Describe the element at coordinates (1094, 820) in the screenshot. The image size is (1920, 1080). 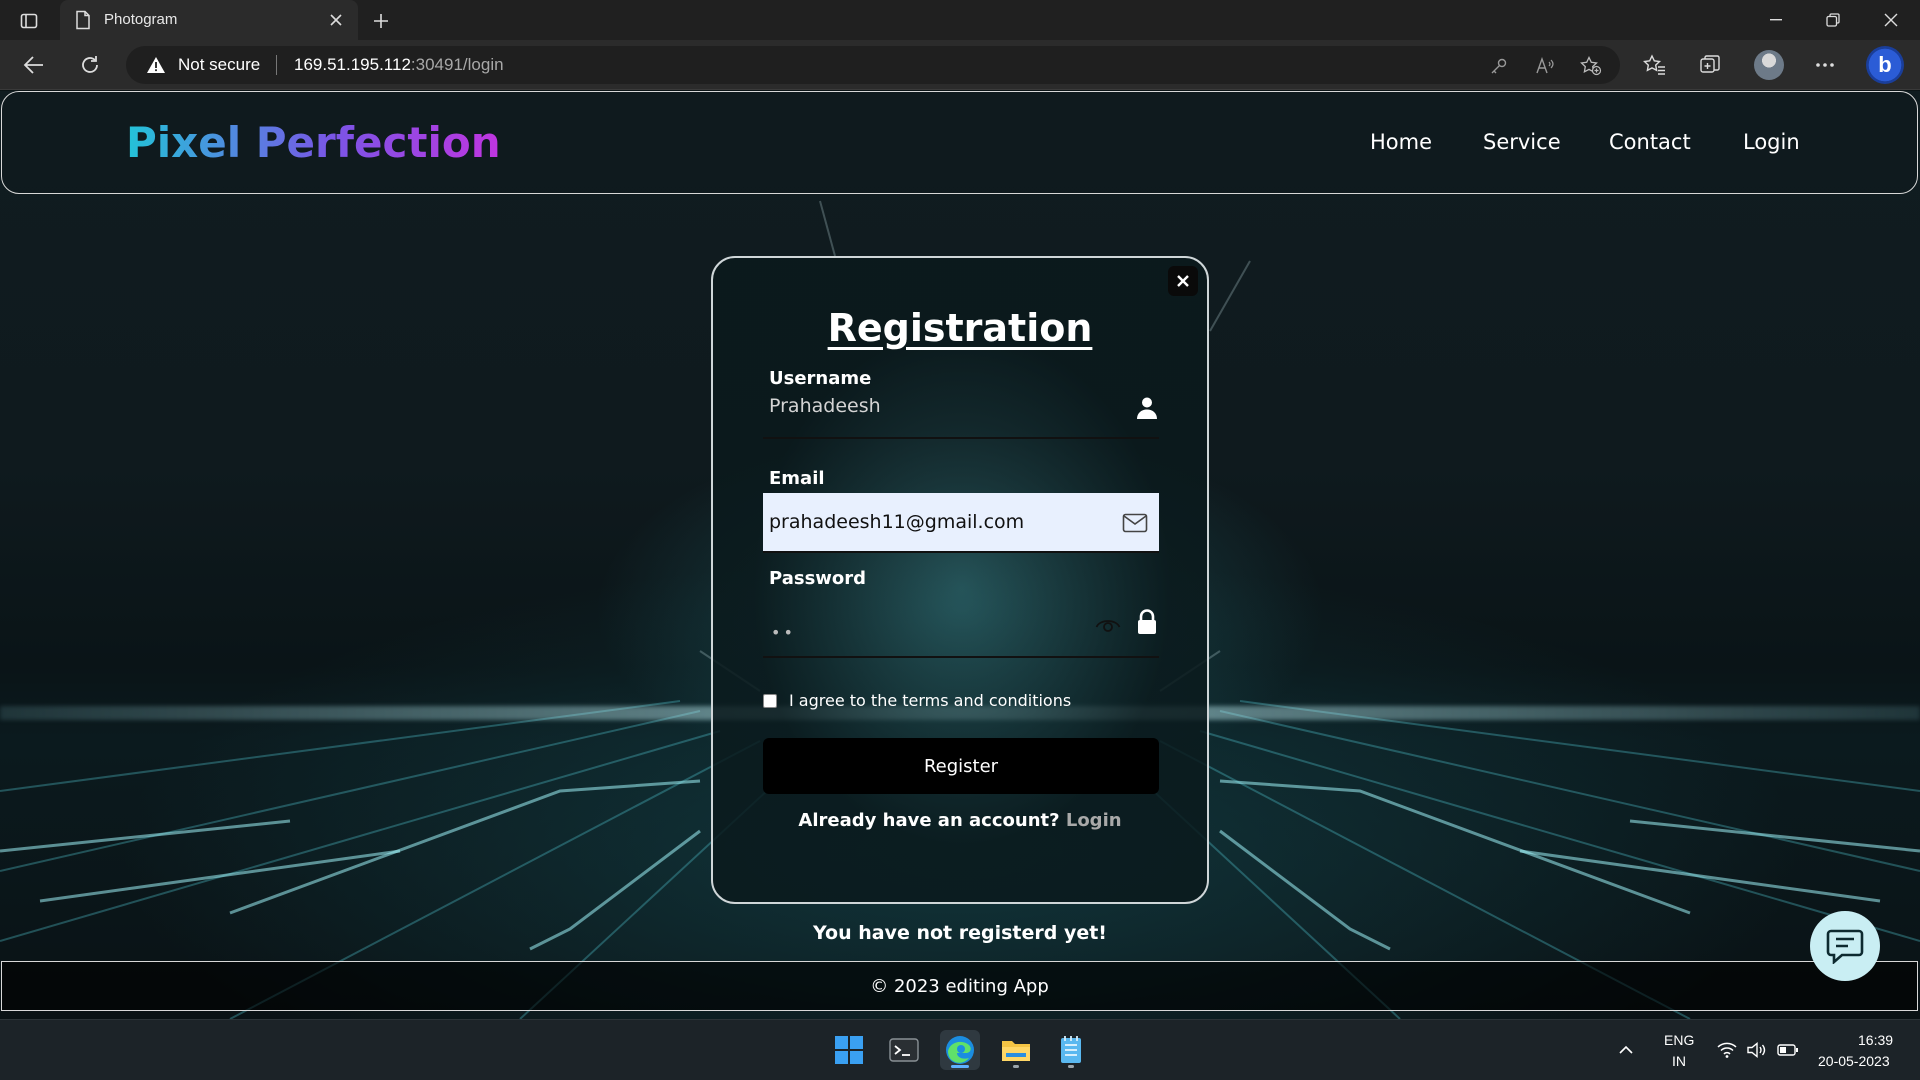
I see `login-link: Login` at that location.